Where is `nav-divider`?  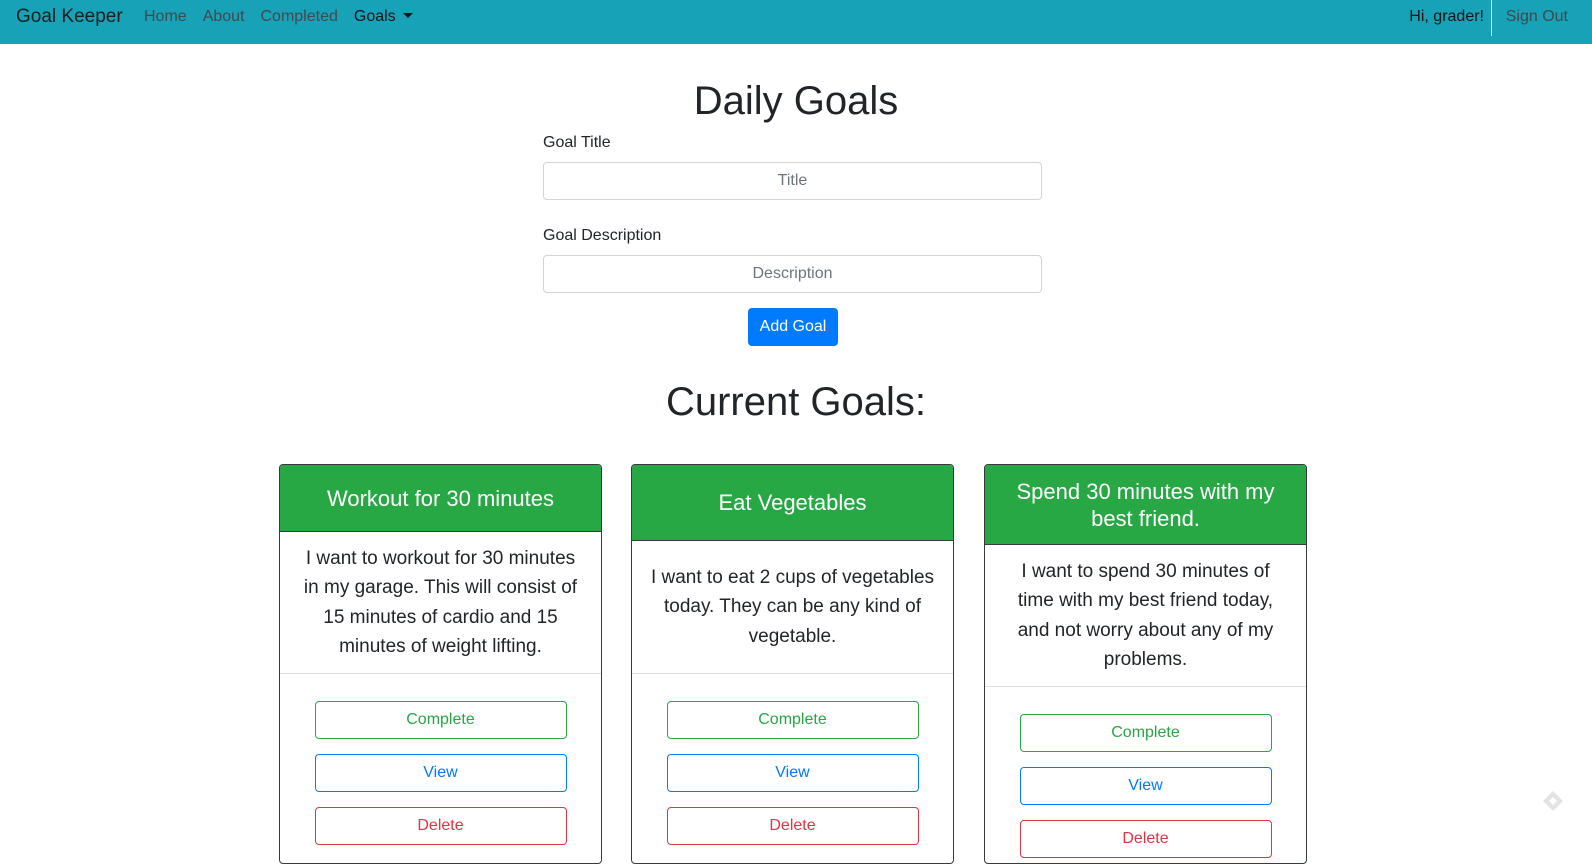
nav-divider is located at coordinates (1491, 18).